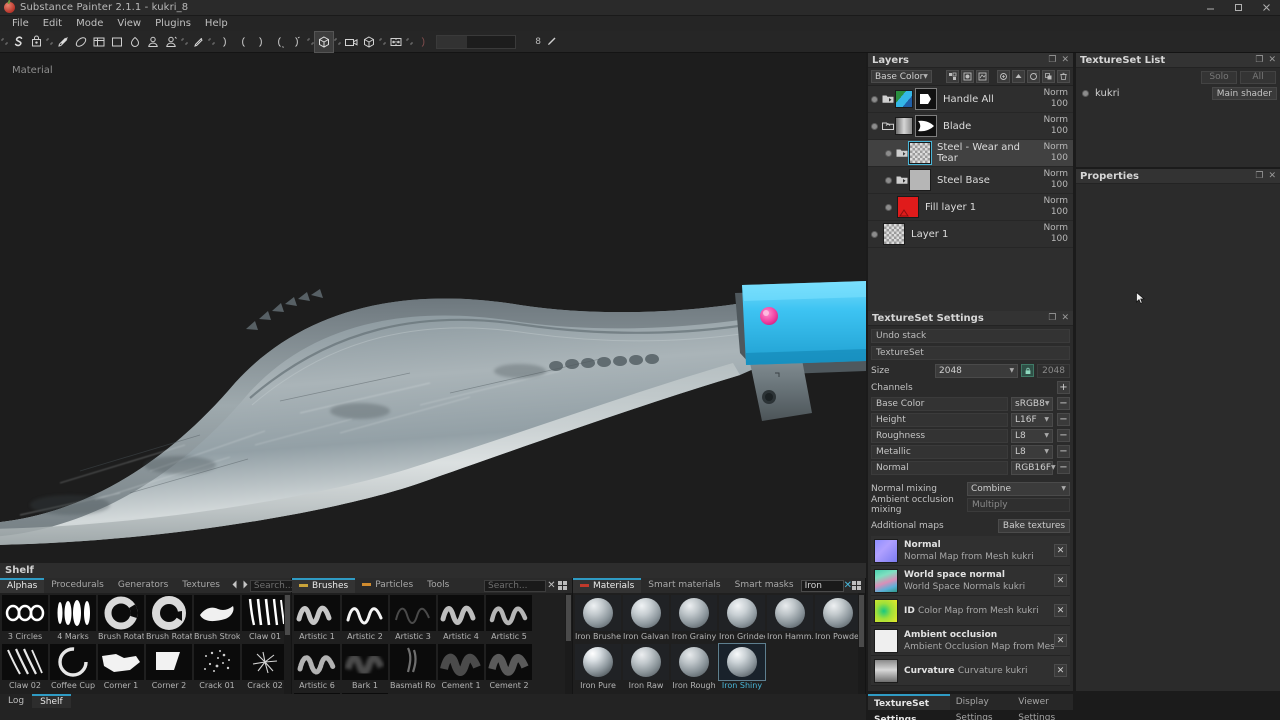 The image size is (1280, 720). What do you see at coordinates (287, 643) in the screenshot?
I see `shelf-scrollbar-alphas` at bounding box center [287, 643].